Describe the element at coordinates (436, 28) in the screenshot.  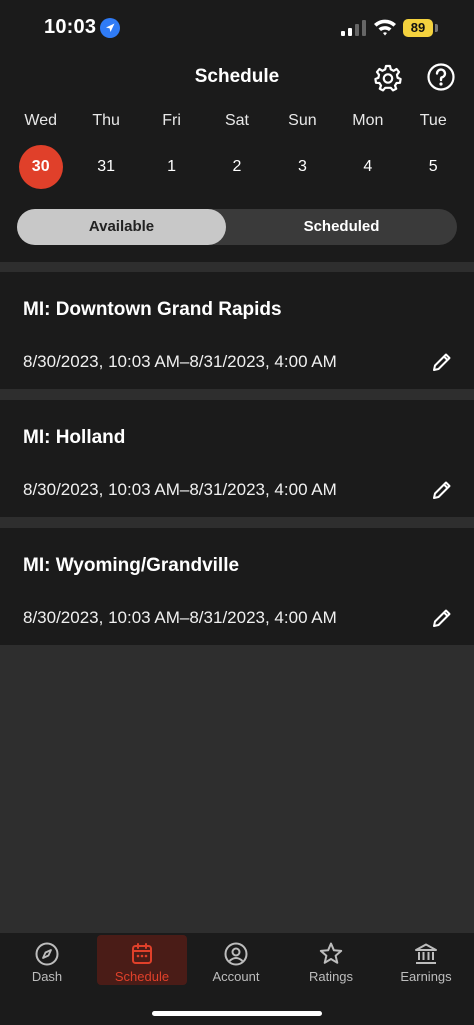
I see `battery-tip` at that location.